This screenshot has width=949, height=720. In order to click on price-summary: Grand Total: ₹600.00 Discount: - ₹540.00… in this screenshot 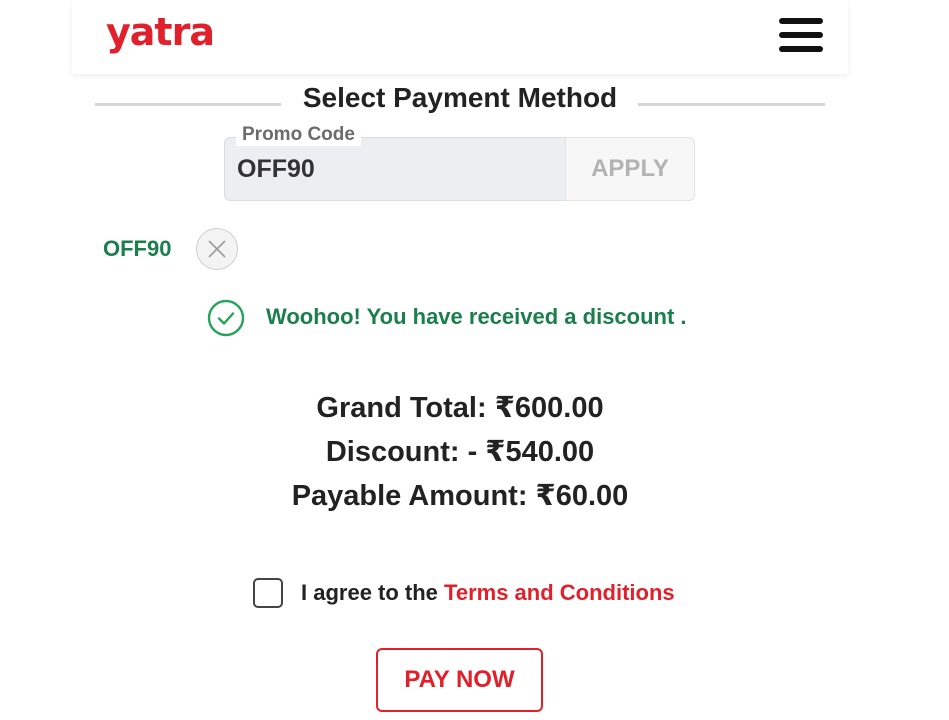, I will do `click(460, 452)`.